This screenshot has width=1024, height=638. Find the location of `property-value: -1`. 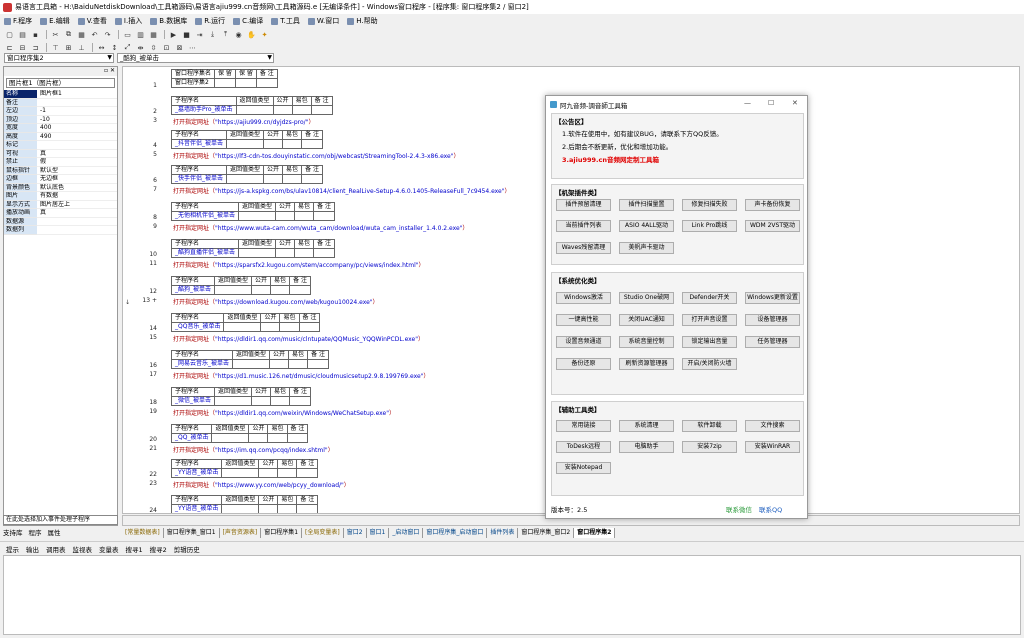

property-value: -1 is located at coordinates (77, 111).